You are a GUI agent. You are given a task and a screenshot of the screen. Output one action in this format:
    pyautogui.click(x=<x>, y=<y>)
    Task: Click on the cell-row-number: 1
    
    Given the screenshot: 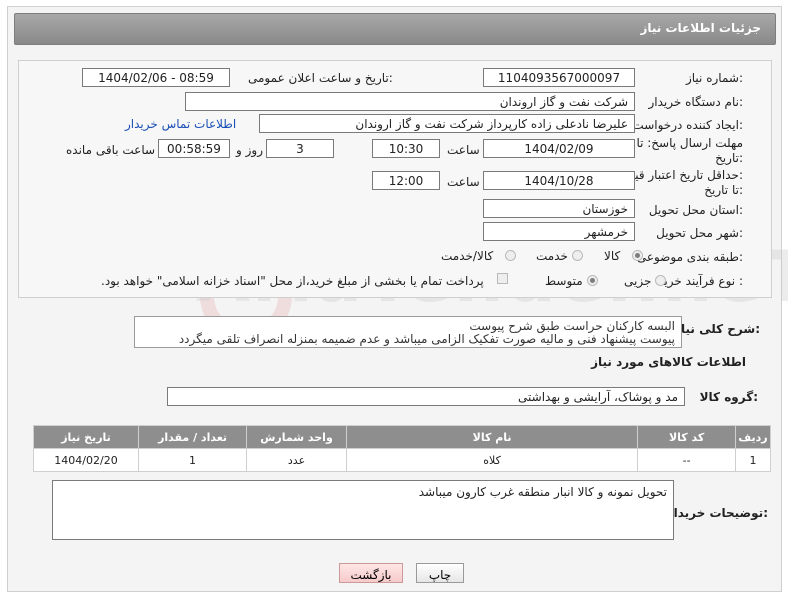 What is the action you would take?
    pyautogui.click(x=753, y=460)
    